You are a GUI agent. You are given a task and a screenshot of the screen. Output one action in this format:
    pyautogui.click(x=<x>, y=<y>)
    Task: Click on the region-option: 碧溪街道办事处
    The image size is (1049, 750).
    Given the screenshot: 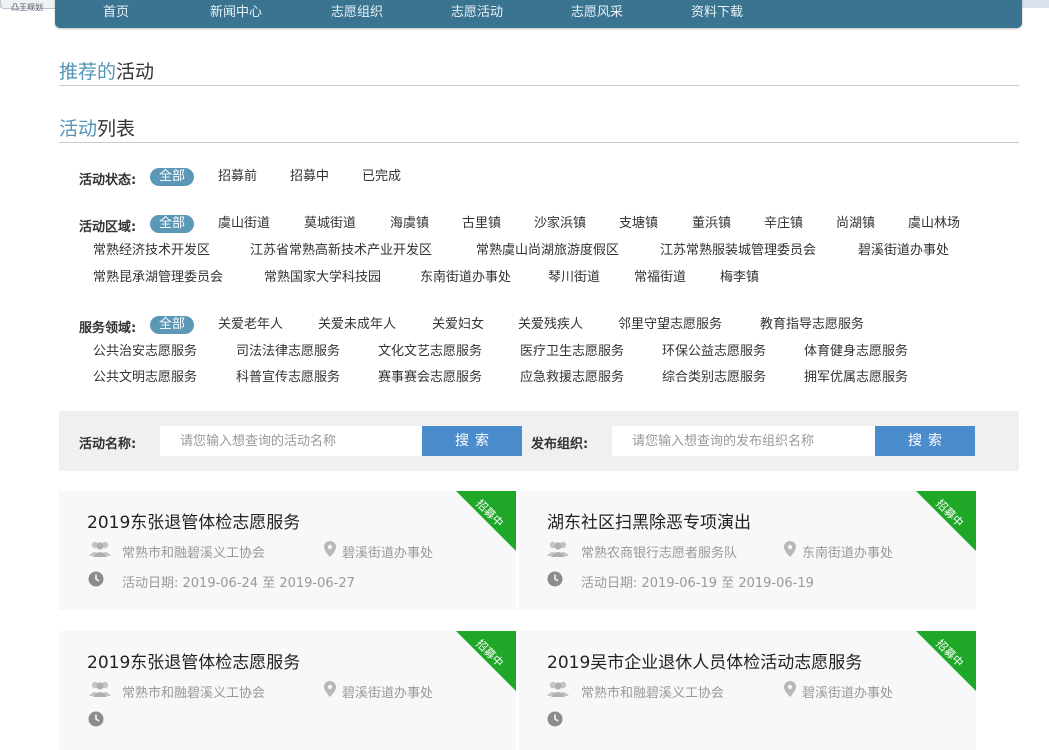 What is the action you would take?
    pyautogui.click(x=903, y=251)
    